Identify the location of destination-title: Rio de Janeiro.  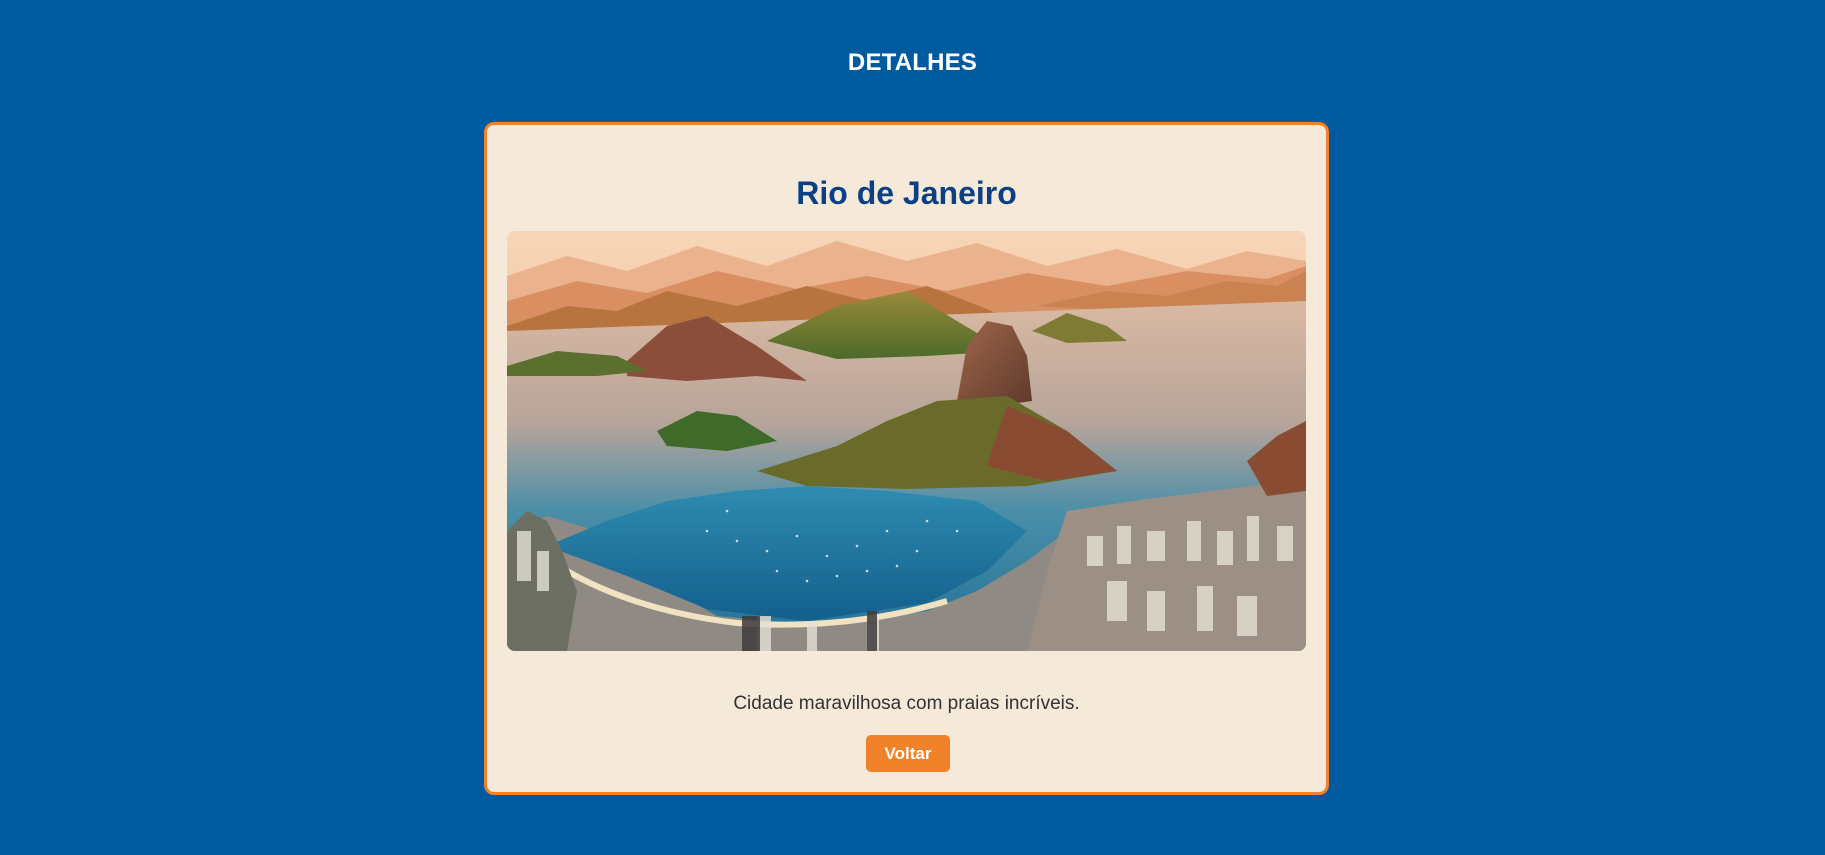
(906, 193).